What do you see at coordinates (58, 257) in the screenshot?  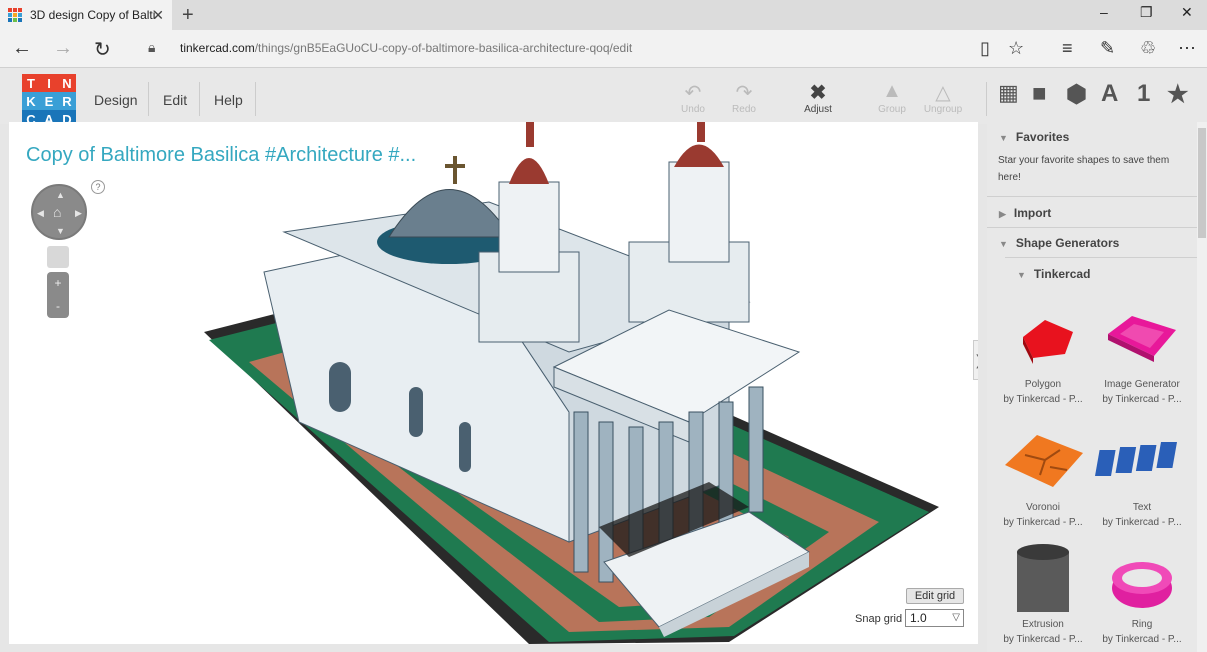 I see `view-cube-icon` at bounding box center [58, 257].